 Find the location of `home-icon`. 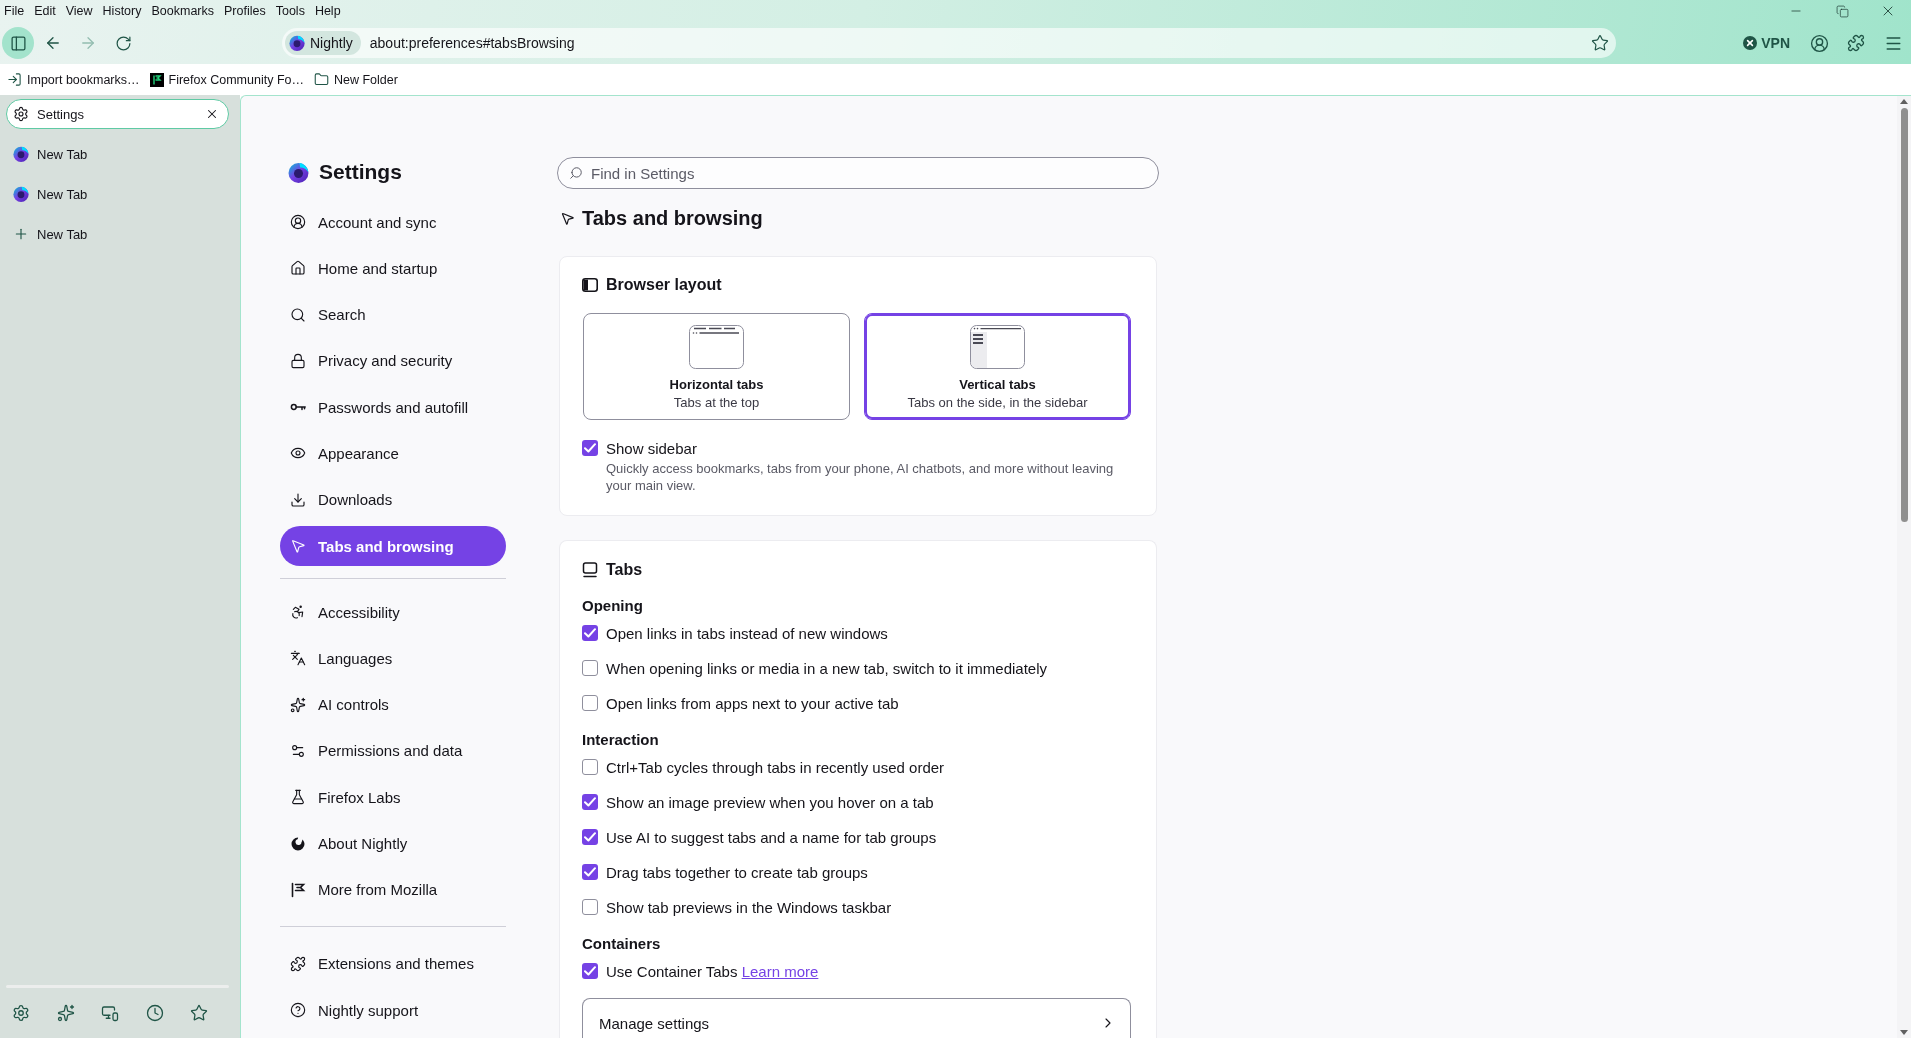

home-icon is located at coordinates (298, 268).